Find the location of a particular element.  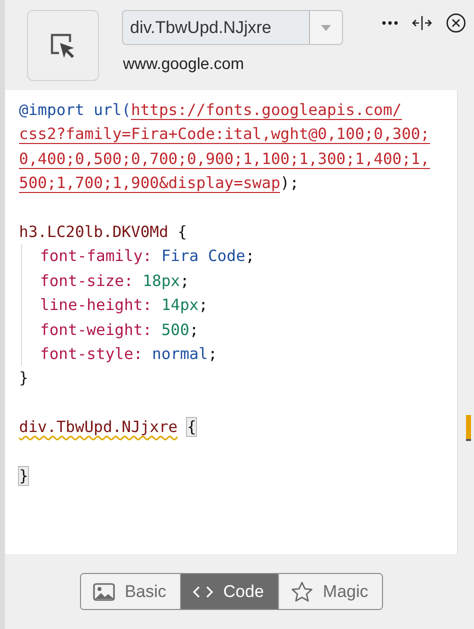

mode-tab: Code is located at coordinates (229, 591).